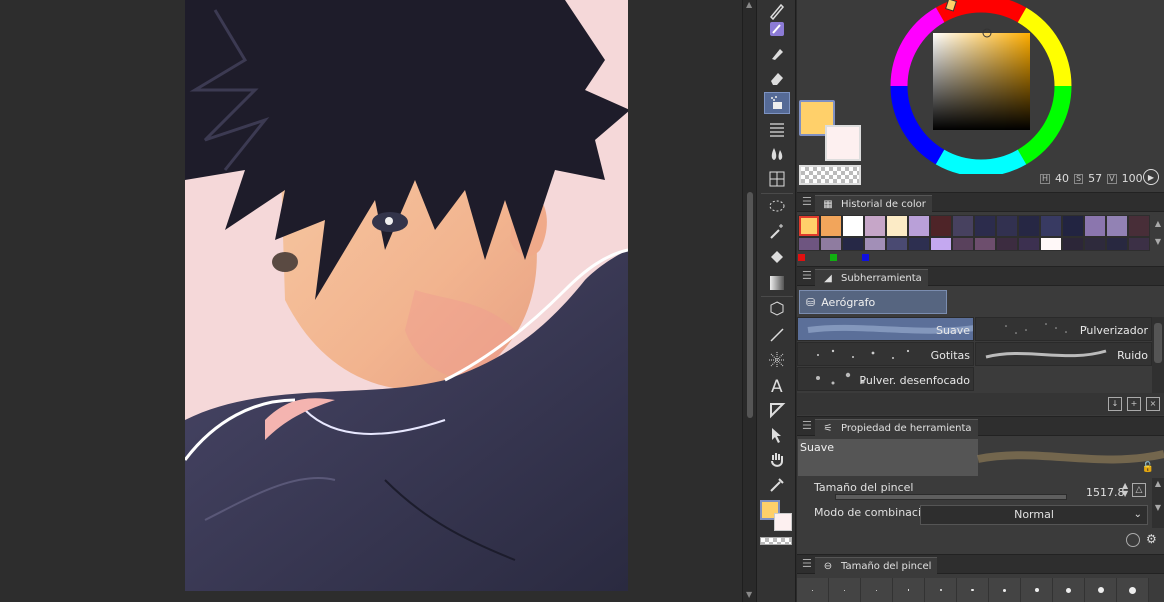  What do you see at coordinates (777, 53) in the screenshot?
I see `brush-icon` at bounding box center [777, 53].